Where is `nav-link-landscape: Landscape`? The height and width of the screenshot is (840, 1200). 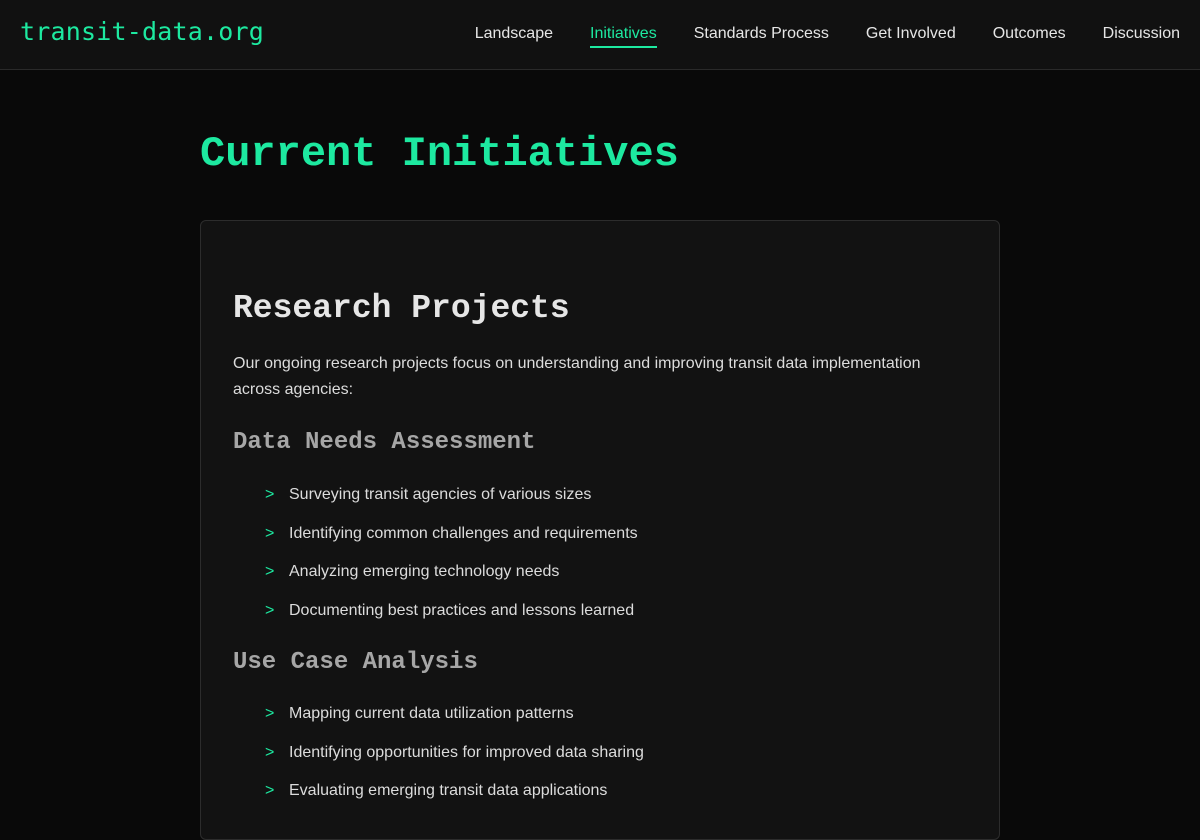 nav-link-landscape: Landscape is located at coordinates (514, 36).